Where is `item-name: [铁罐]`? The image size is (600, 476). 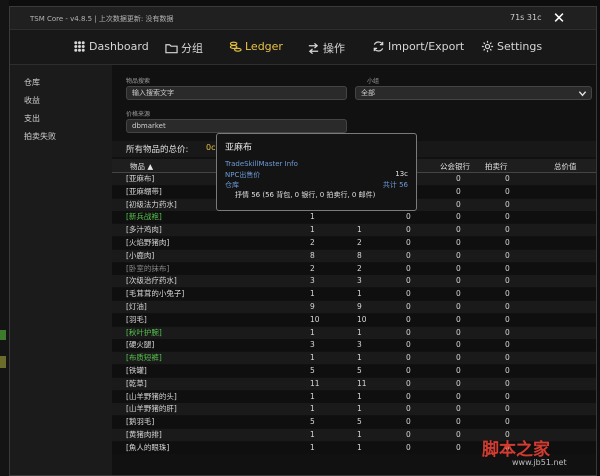
item-name: [铁罐] is located at coordinates (136, 371).